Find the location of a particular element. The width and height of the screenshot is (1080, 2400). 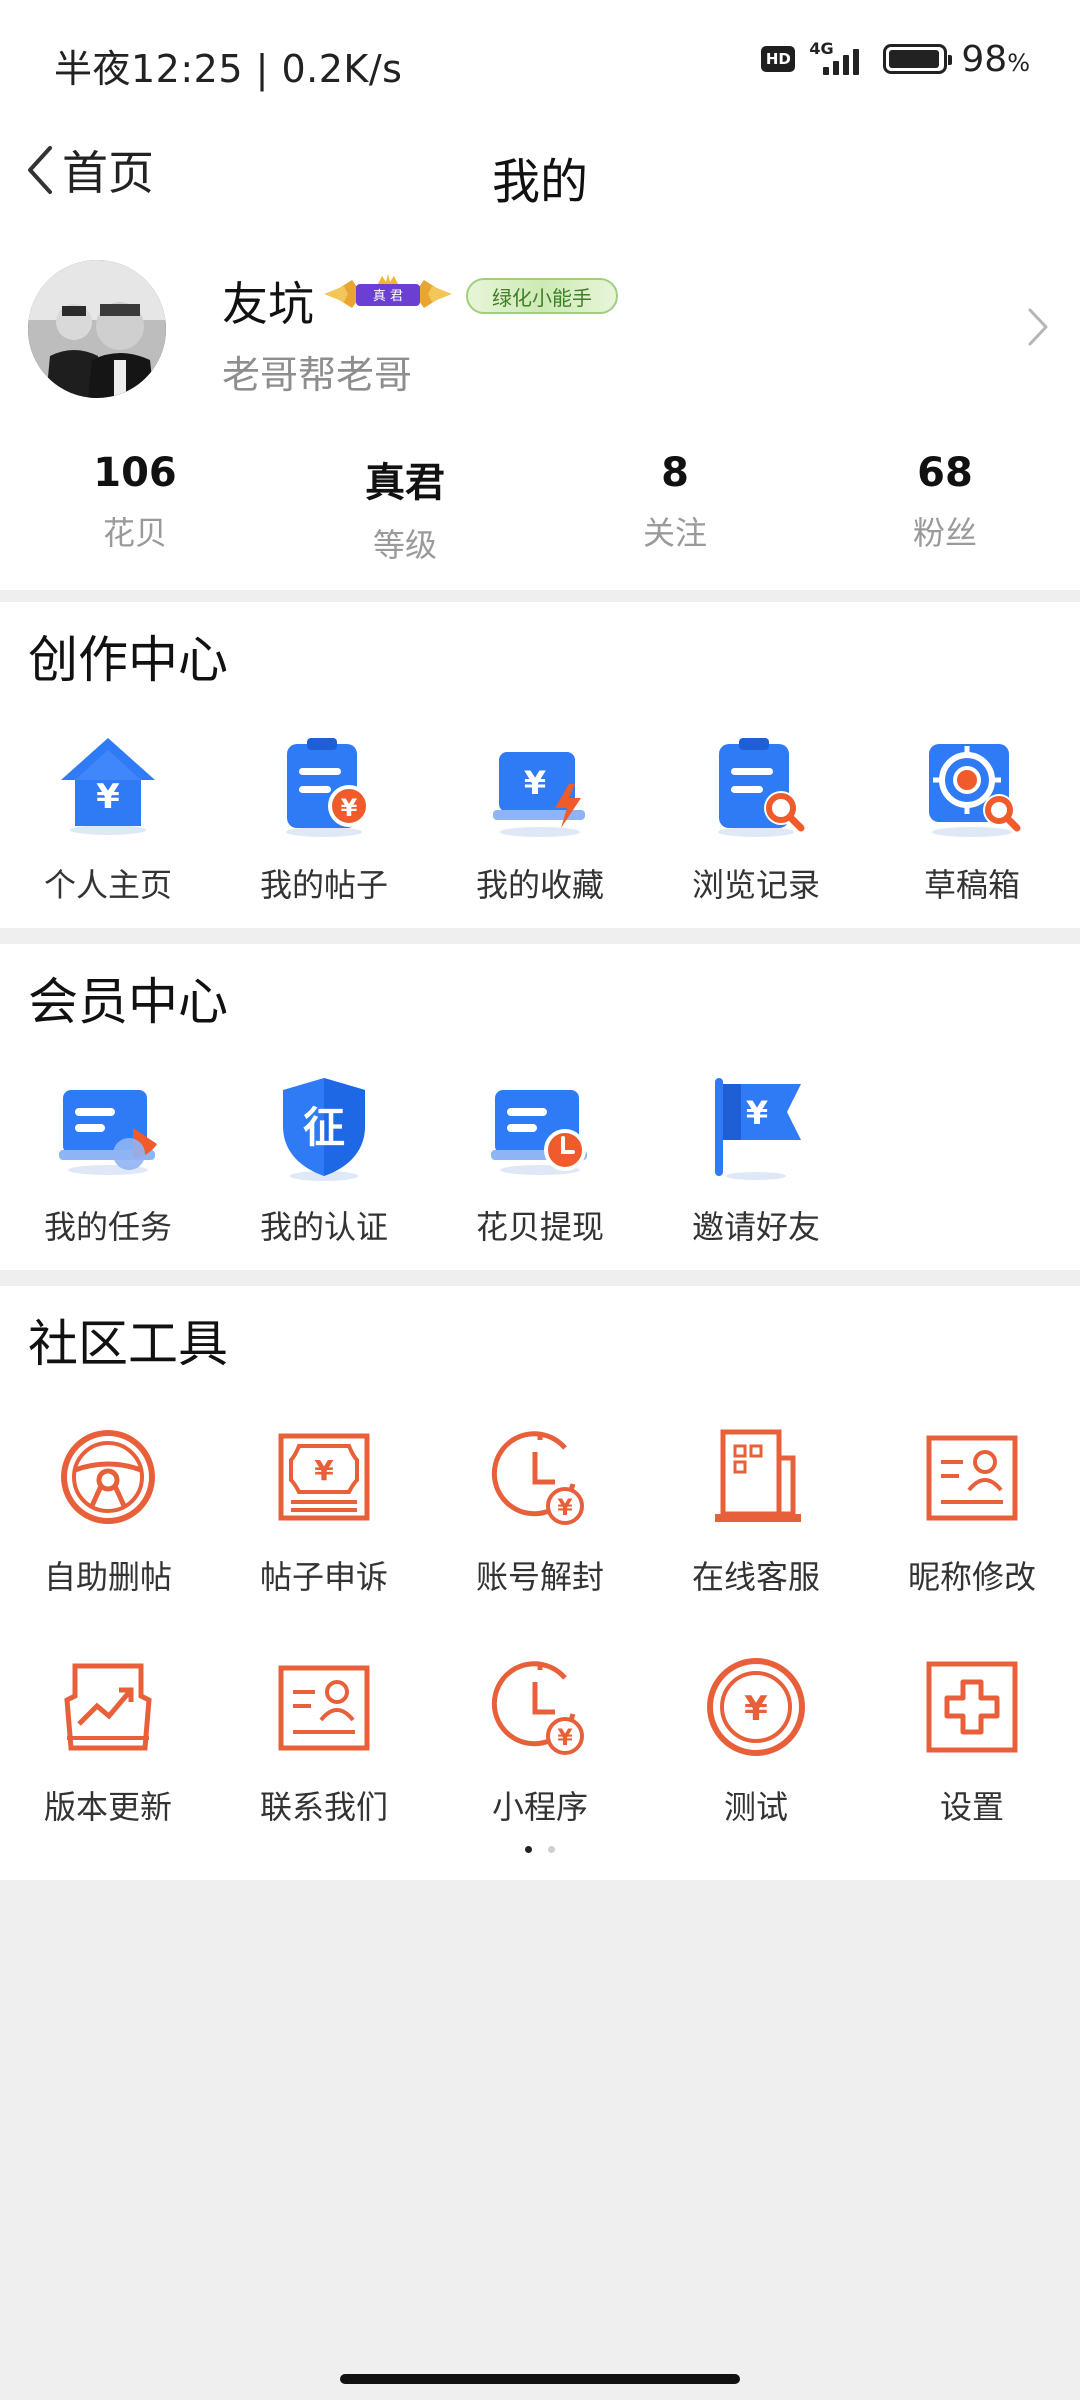

tool-item-nickname-edit: 昵称修改 is located at coordinates (972, 1510).